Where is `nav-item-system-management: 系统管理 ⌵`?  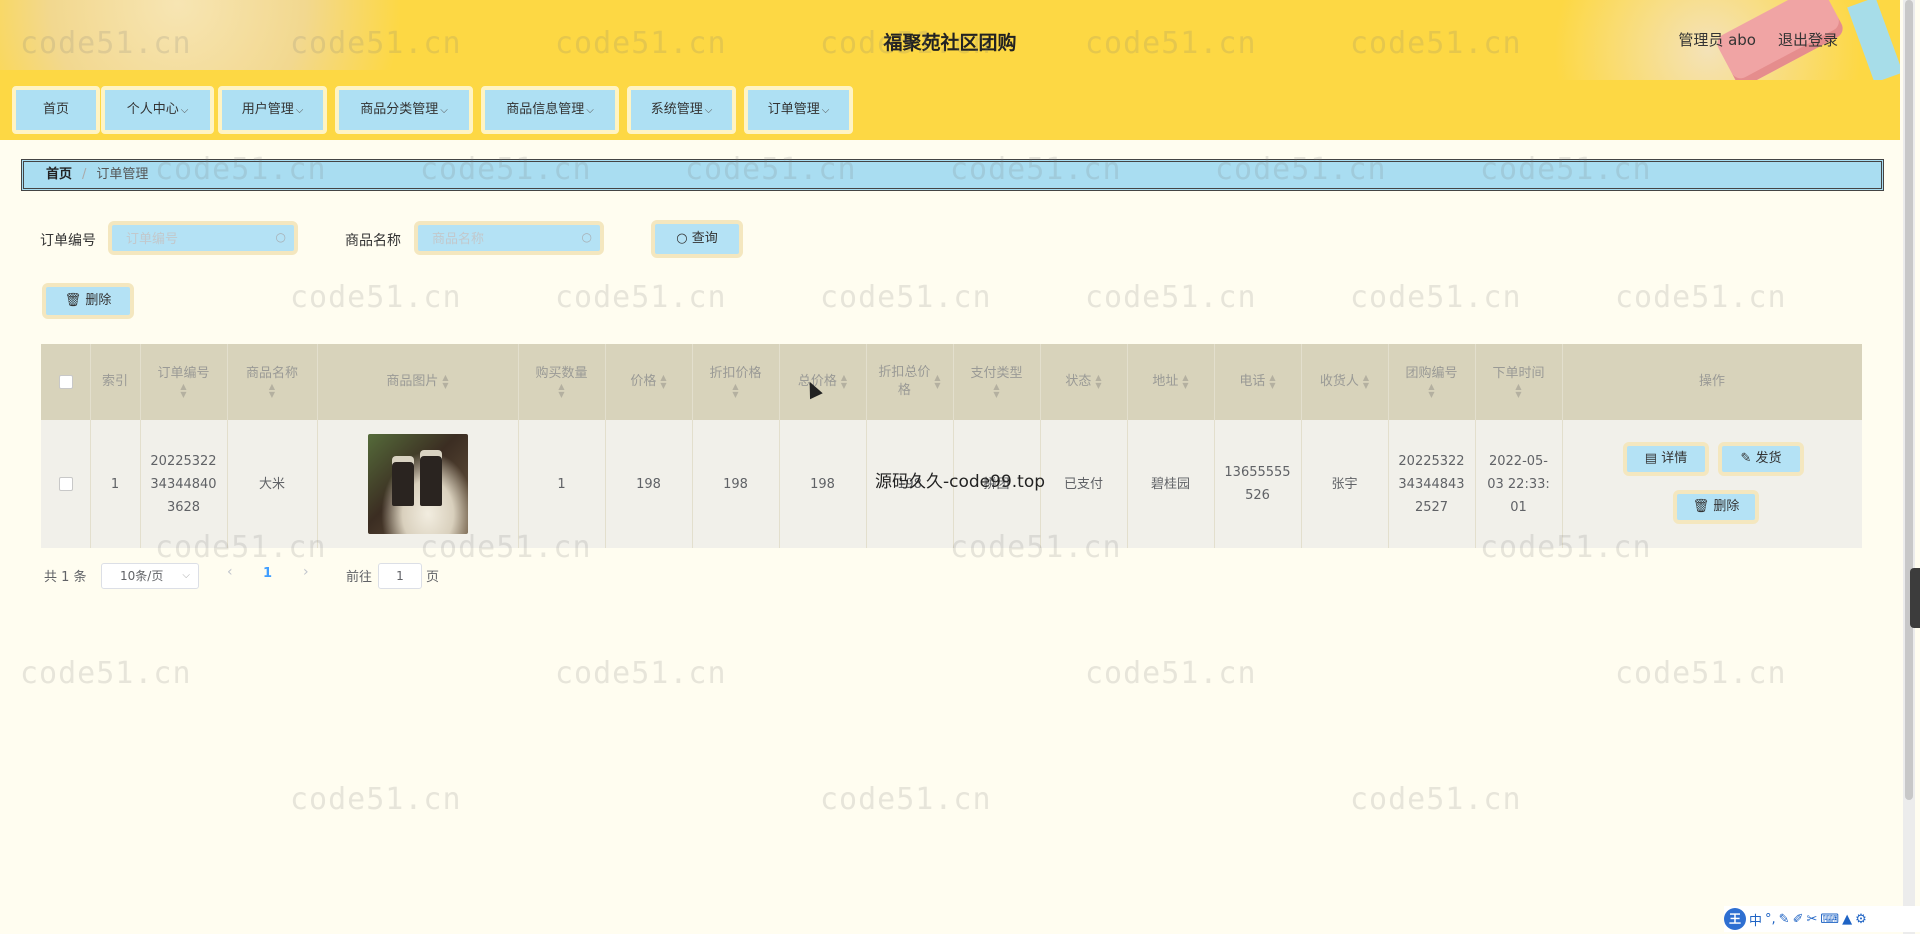
nav-item-system-management: 系统管理 ⌵ is located at coordinates (681, 110).